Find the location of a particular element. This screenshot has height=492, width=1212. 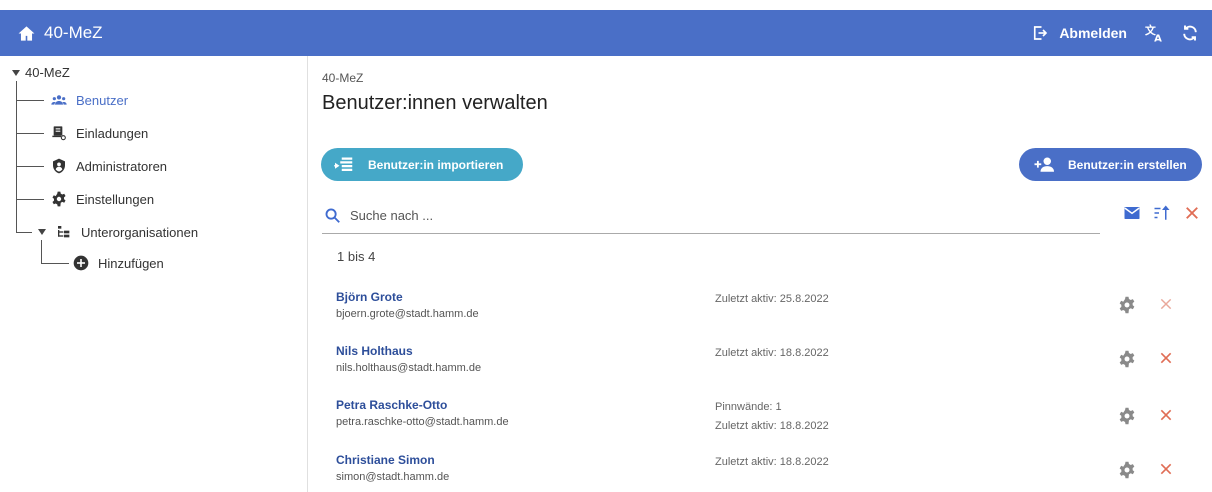

user-info-line: Pinnwände: 1 is located at coordinates (748, 407).